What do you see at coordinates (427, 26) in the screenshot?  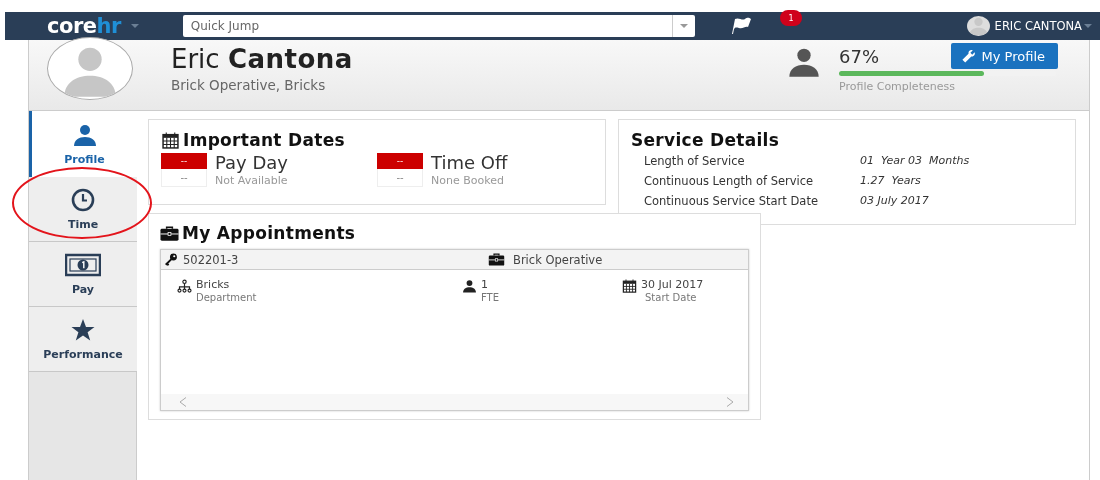 I see `quick-jump-field: Quick Jump` at bounding box center [427, 26].